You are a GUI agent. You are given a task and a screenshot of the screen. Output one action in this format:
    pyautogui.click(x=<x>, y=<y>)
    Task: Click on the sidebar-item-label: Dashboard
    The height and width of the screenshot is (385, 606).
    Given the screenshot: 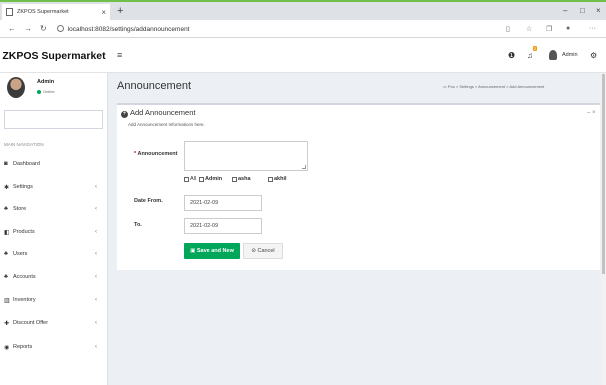 What is the action you would take?
    pyautogui.click(x=26, y=164)
    